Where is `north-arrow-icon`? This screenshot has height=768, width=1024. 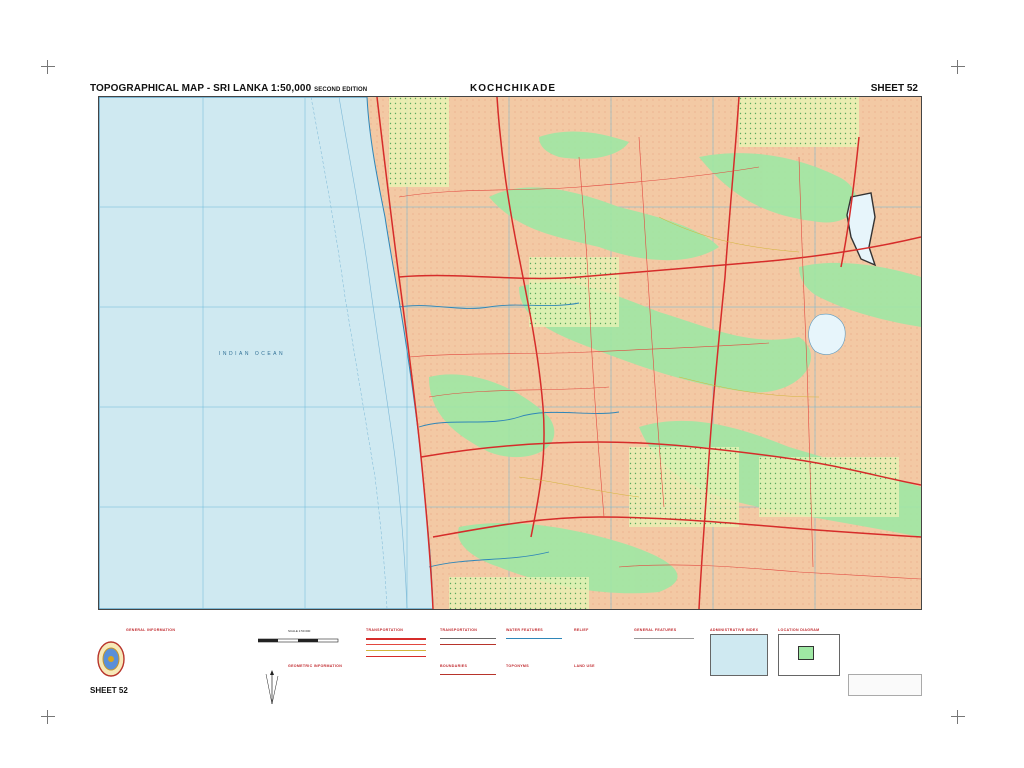
north-arrow-icon is located at coordinates (272, 687).